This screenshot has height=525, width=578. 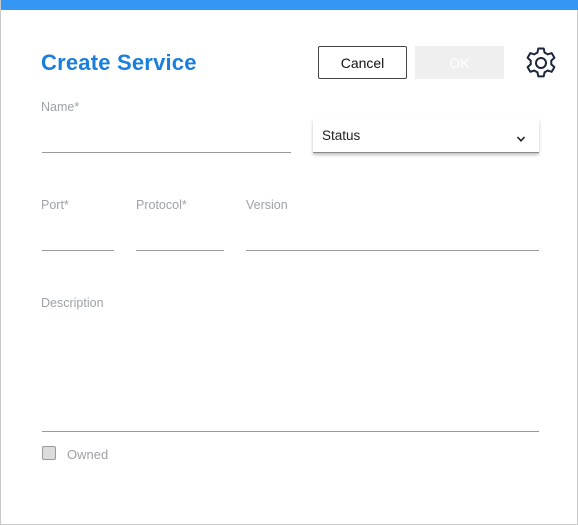 What do you see at coordinates (60, 107) in the screenshot?
I see `name-label: Name*` at bounding box center [60, 107].